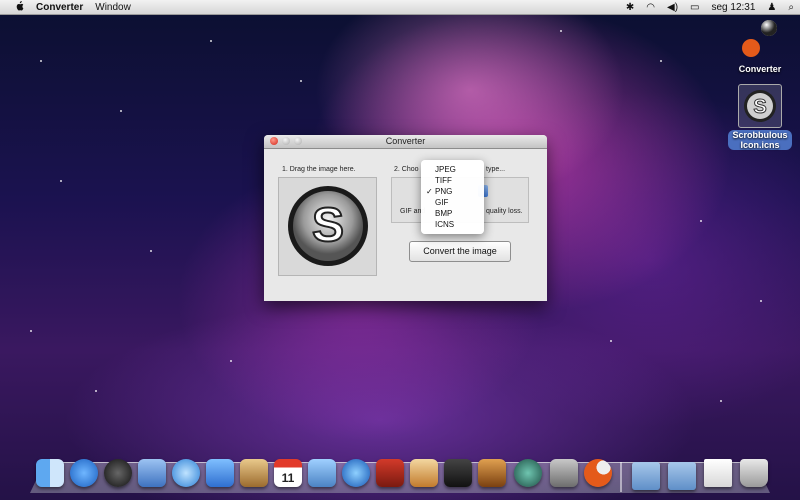 The image size is (800, 500). Describe the element at coordinates (424, 473) in the screenshot. I see `preview-icon` at that location.